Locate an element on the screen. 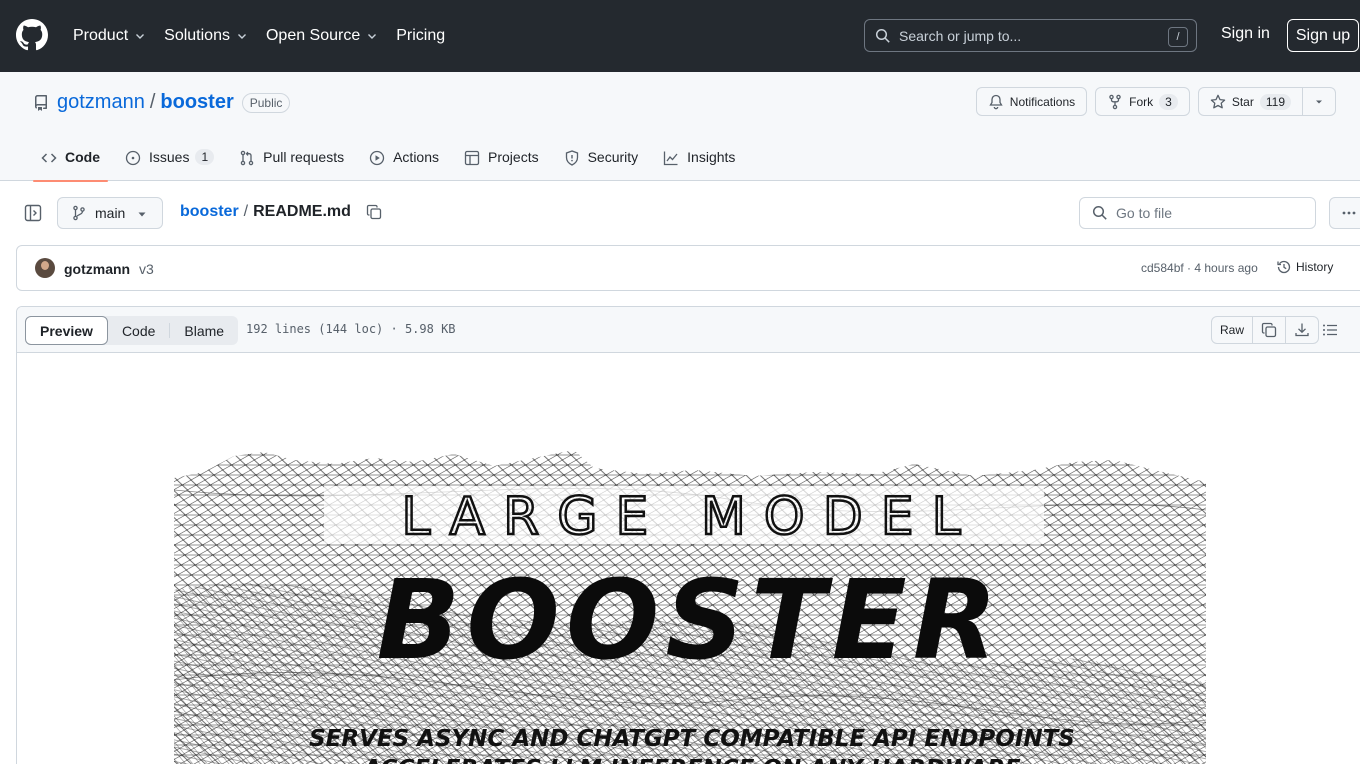 This screenshot has height=764, width=1360. issue-opened-icon is located at coordinates (133, 158).